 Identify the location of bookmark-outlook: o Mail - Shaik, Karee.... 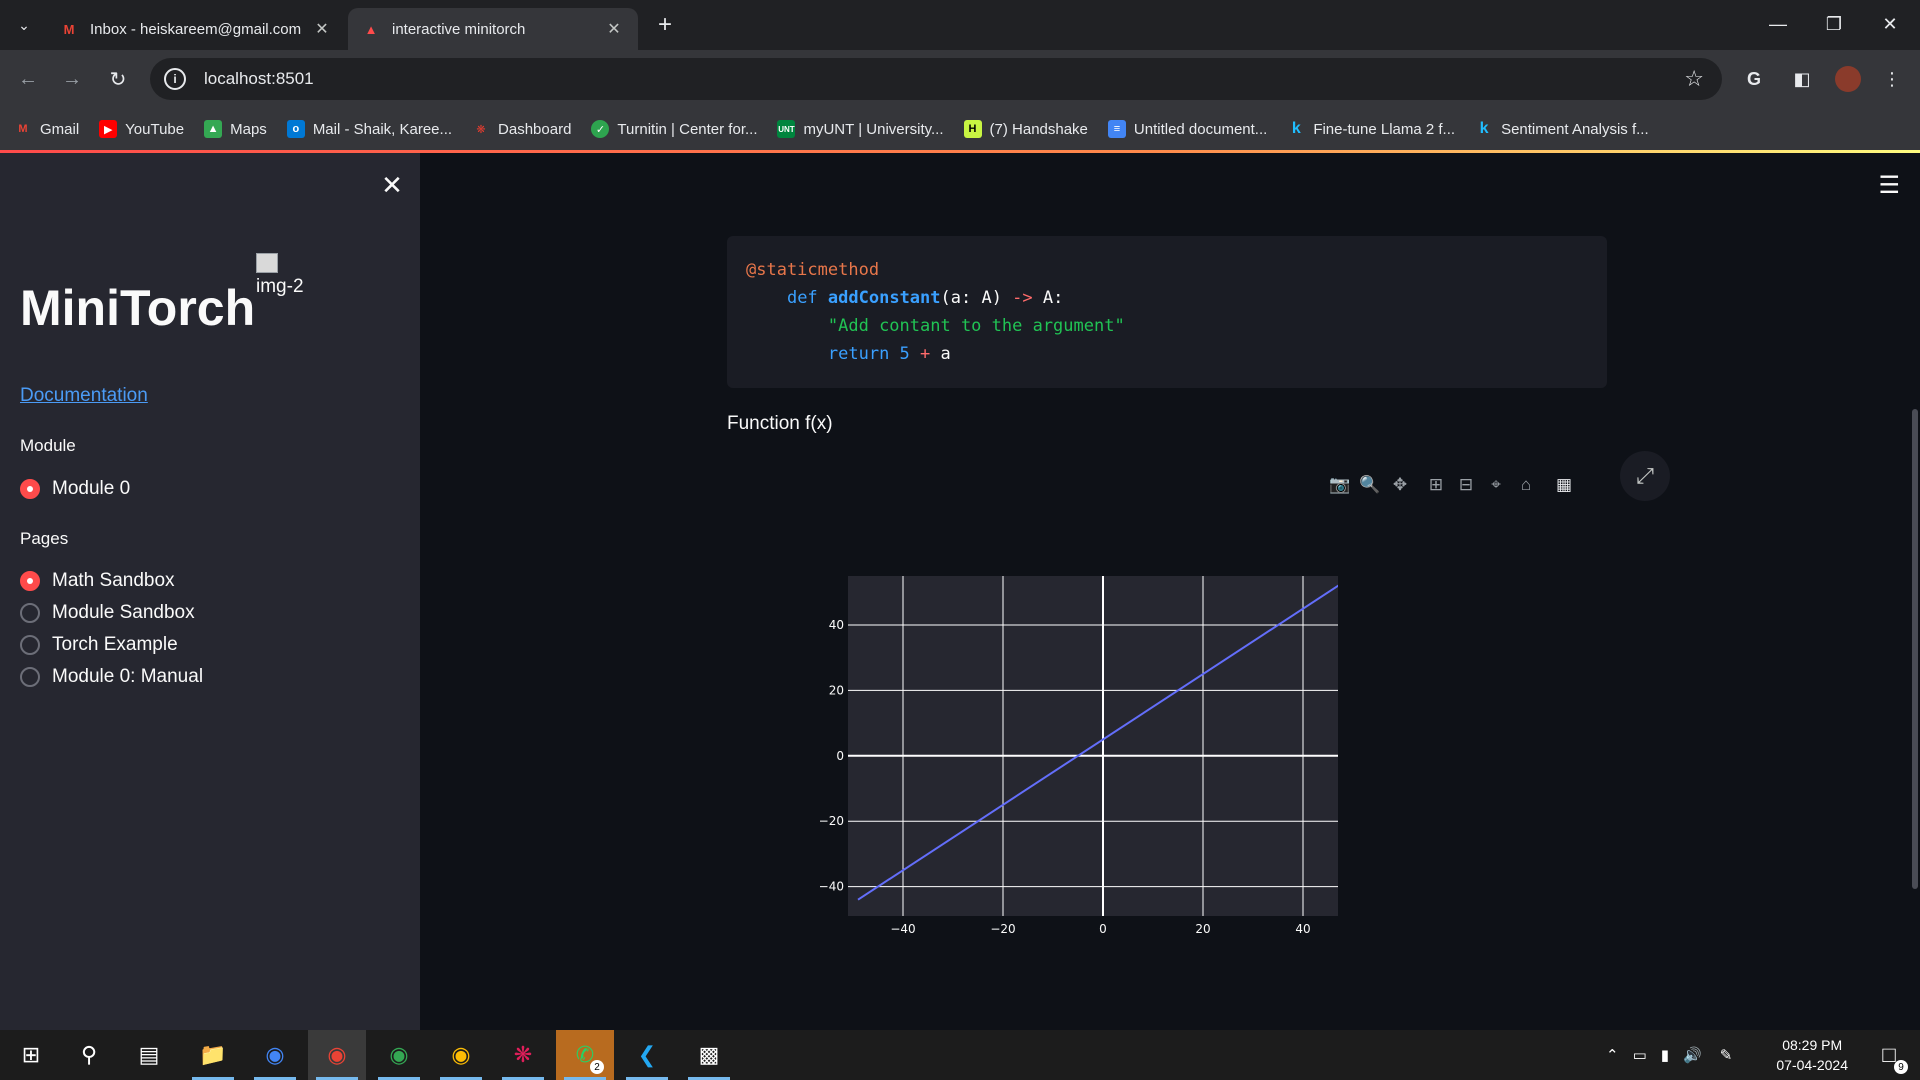
(369, 129).